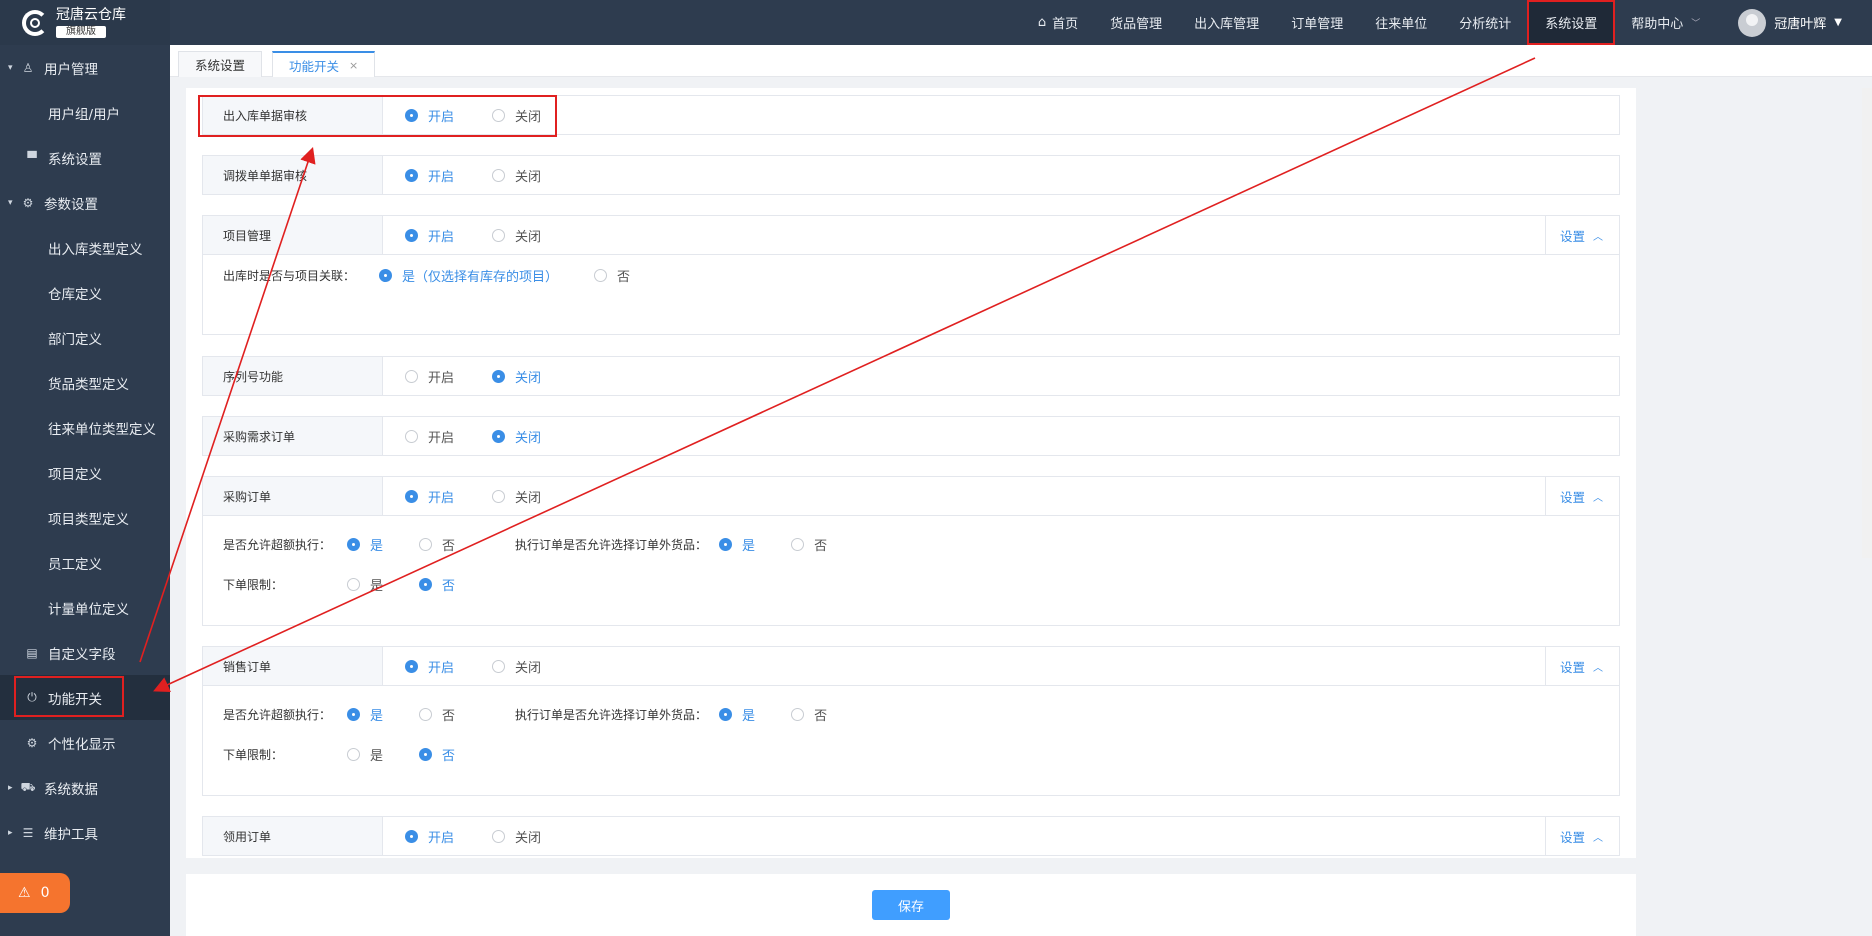 This screenshot has width=1872, height=936. Describe the element at coordinates (35, 22) in the screenshot. I see `logo-icon` at that location.